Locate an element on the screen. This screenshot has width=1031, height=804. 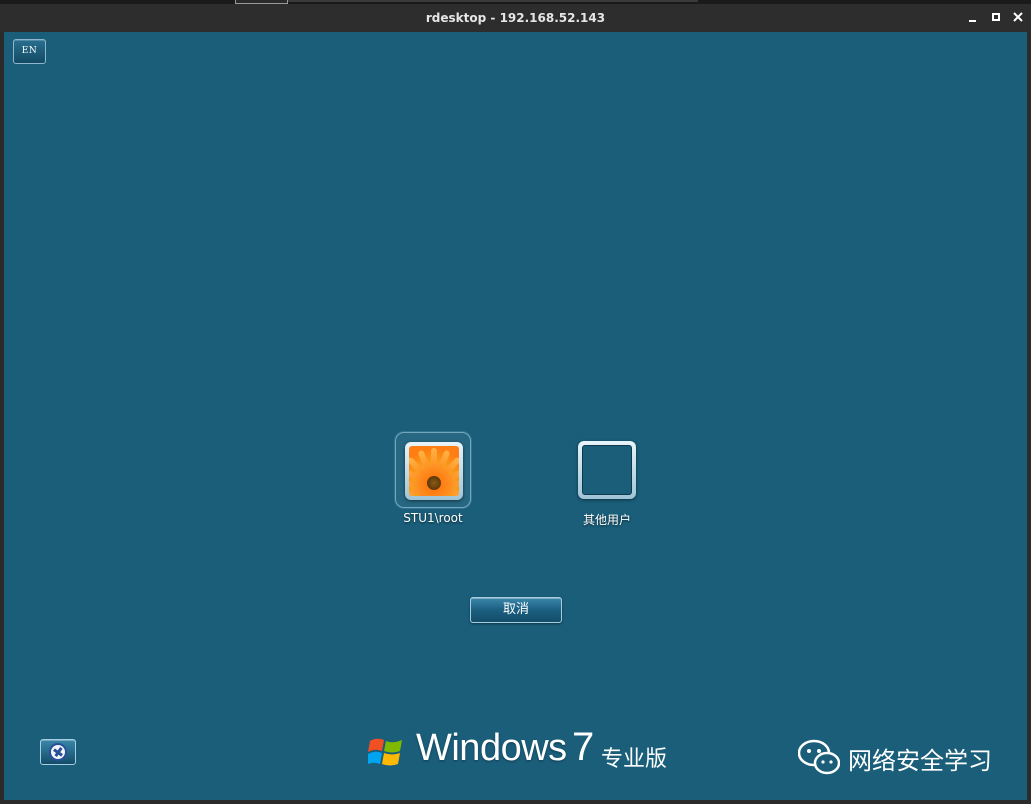
top-tab-strip is located at coordinates (493, 1).